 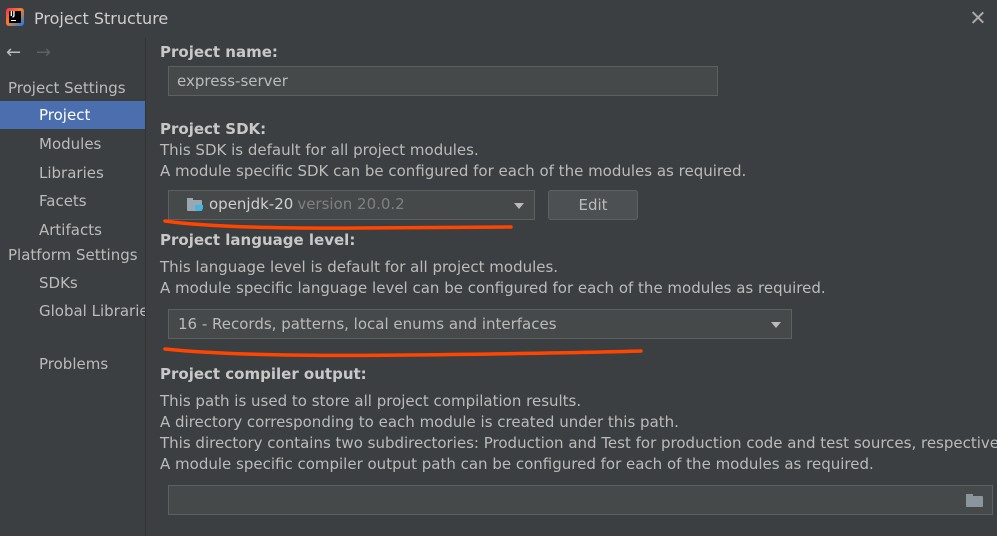 I want to click on sidebar-item-artifacts: Artifacts, so click(x=72, y=230).